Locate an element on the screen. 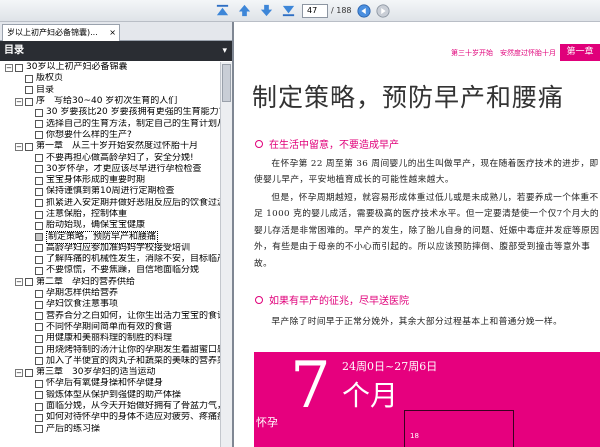  last-page-icon is located at coordinates (288, 11).